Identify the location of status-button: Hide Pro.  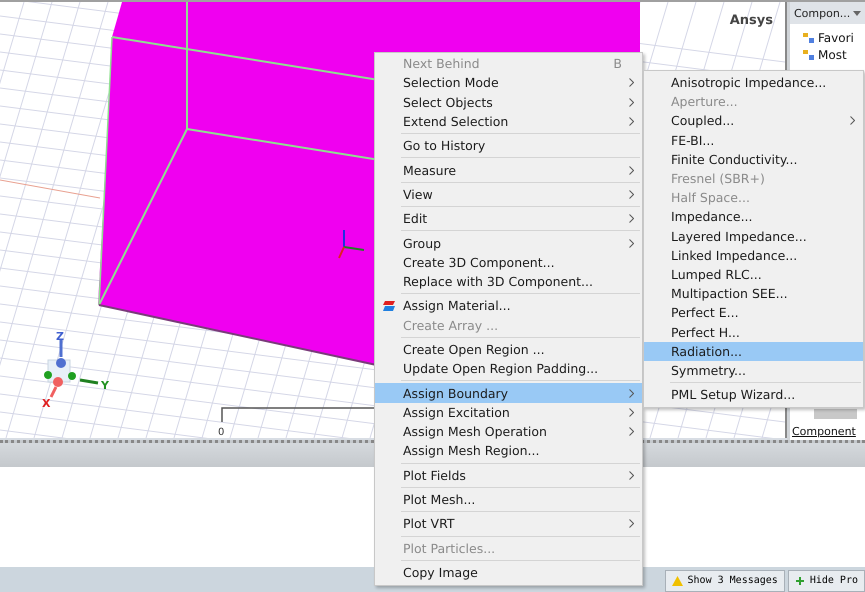
(826, 581).